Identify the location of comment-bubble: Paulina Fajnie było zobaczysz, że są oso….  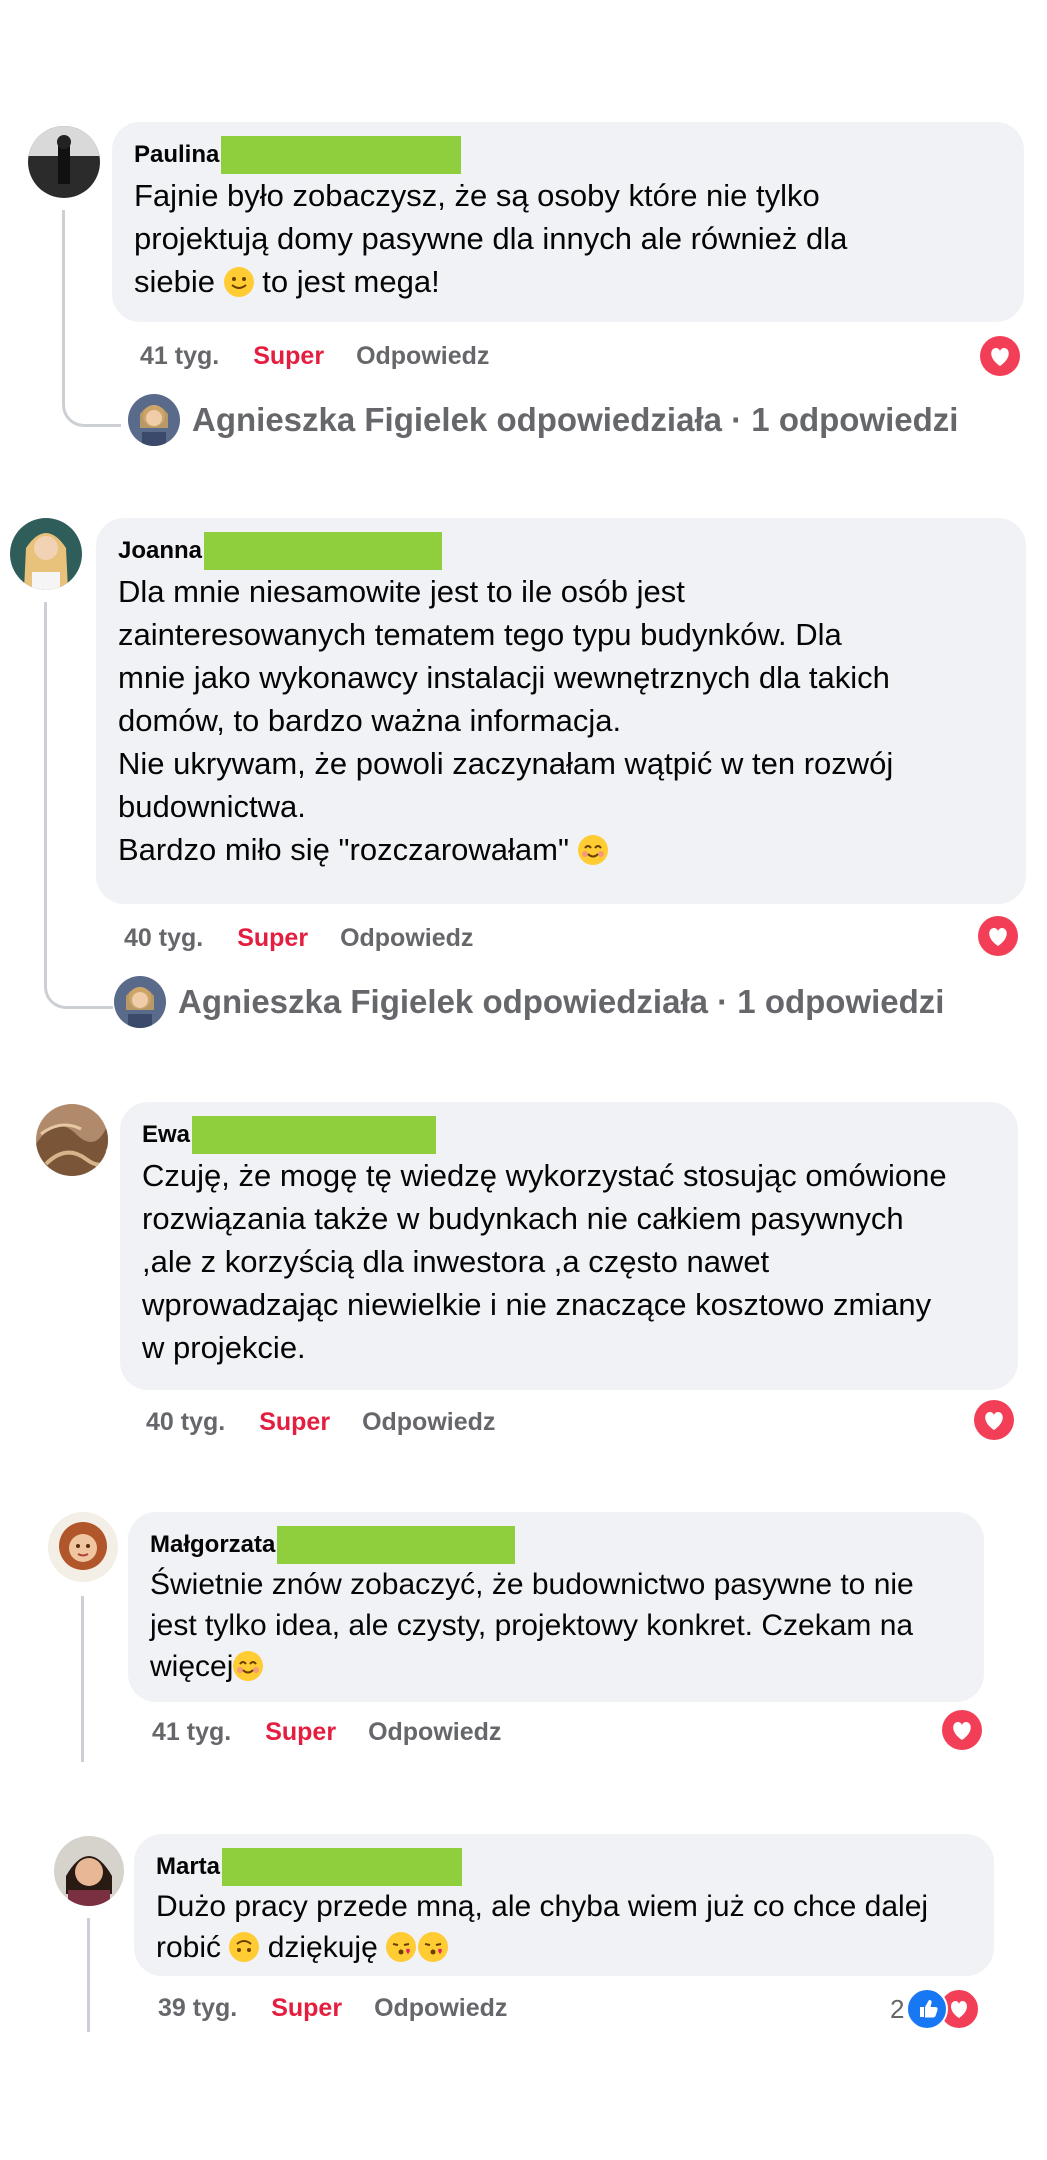
(568, 222).